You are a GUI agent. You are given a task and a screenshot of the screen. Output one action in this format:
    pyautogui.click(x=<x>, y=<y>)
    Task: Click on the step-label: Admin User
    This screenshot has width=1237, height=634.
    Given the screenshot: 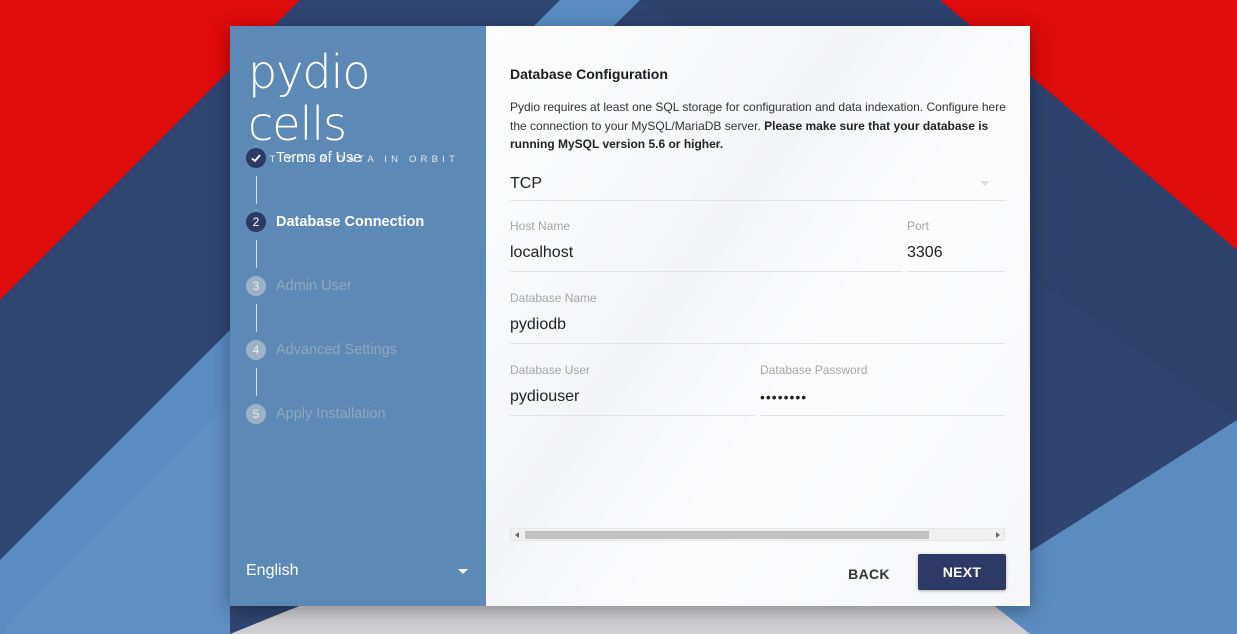 What is the action you would take?
    pyautogui.click(x=314, y=286)
    